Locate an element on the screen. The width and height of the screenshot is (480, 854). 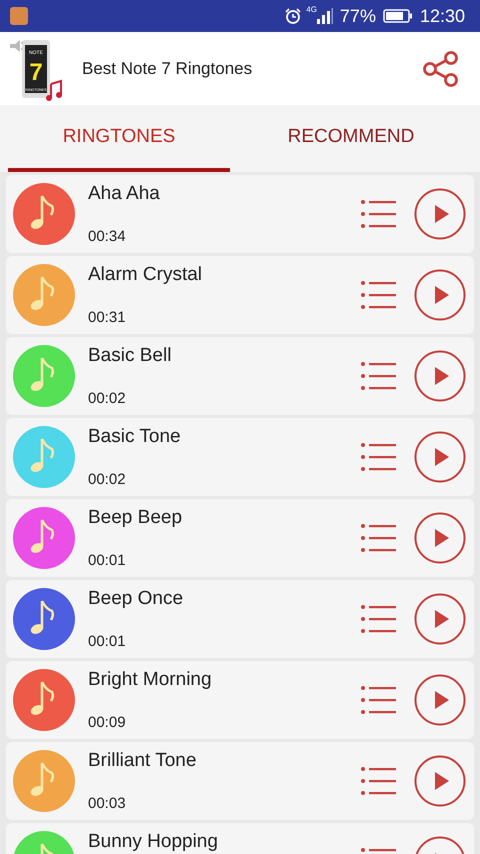
ringtone-duration: 00:09 is located at coordinates (107, 722).